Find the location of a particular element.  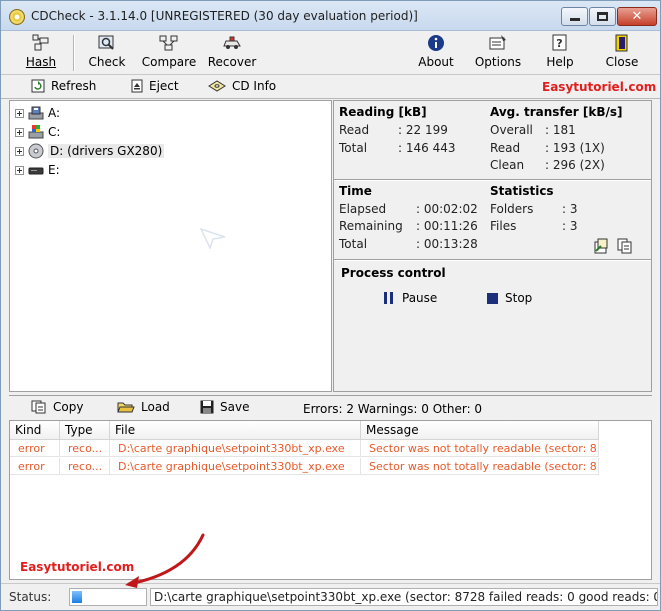

files-value: : 3 is located at coordinates (570, 226).